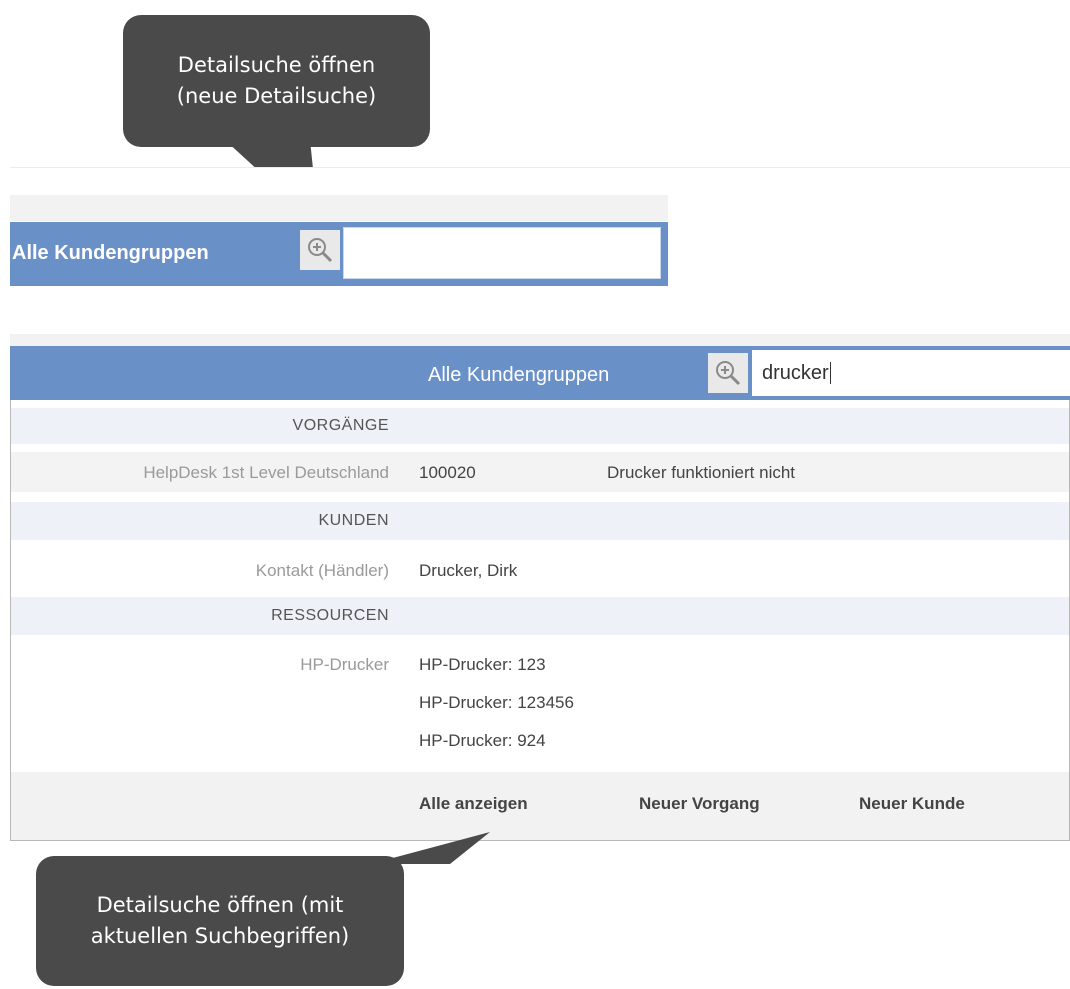 Image resolution: width=1070 pixels, height=989 pixels. Describe the element at coordinates (330, 615) in the screenshot. I see `section-title: RESSOURCEN` at that location.